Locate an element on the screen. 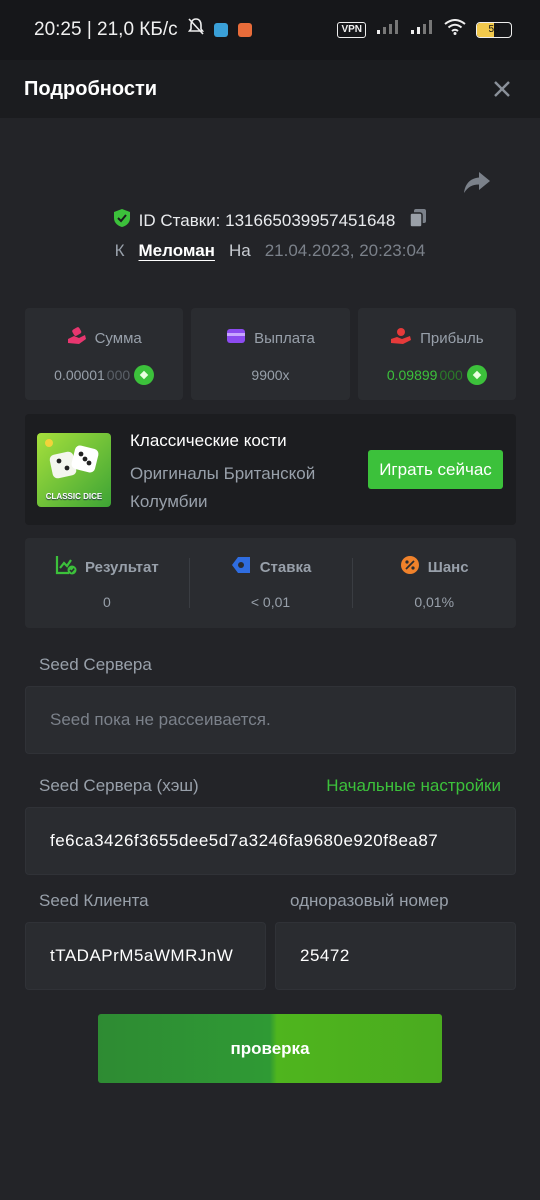 The image size is (540, 1200). verified-shield-icon is located at coordinates (122, 220).